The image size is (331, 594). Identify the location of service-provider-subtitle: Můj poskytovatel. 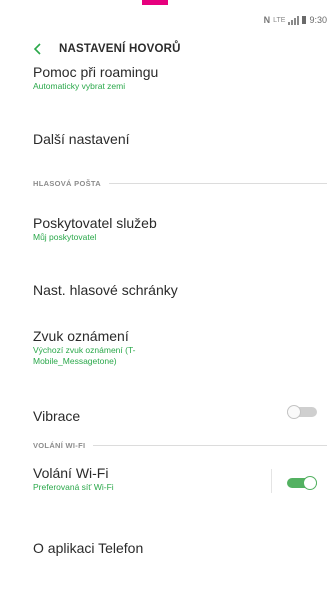
(65, 237).